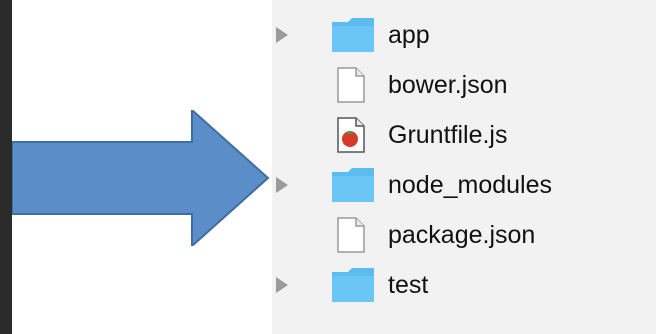  Describe the element at coordinates (351, 135) in the screenshot. I see `js-file-icon` at that location.